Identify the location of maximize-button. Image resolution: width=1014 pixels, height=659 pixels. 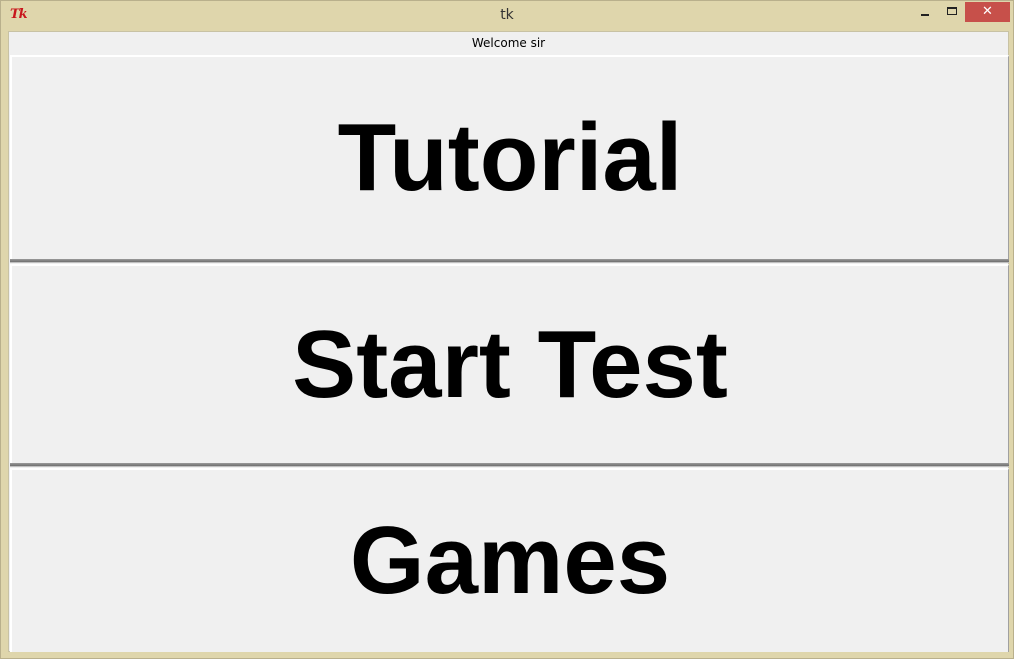
(952, 12).